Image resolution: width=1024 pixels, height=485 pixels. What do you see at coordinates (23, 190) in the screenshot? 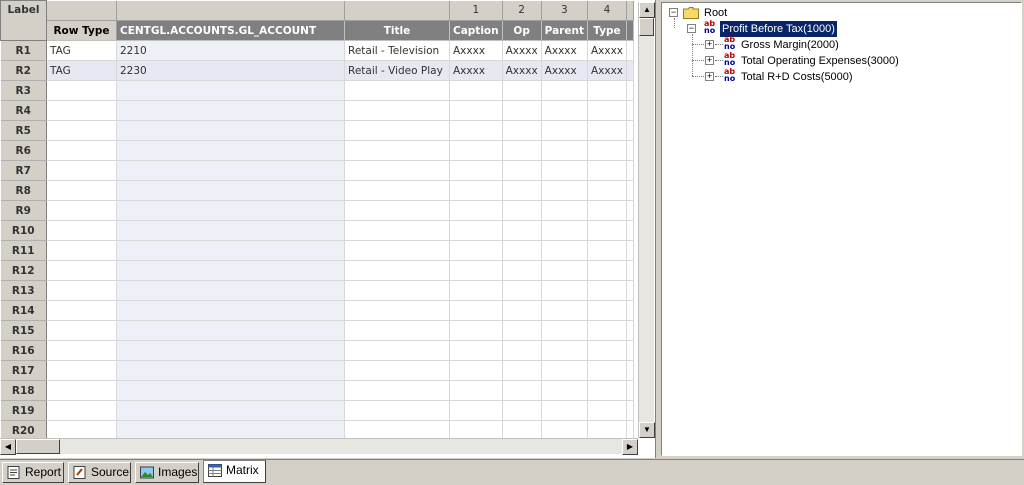
I see `row-label: R8` at bounding box center [23, 190].